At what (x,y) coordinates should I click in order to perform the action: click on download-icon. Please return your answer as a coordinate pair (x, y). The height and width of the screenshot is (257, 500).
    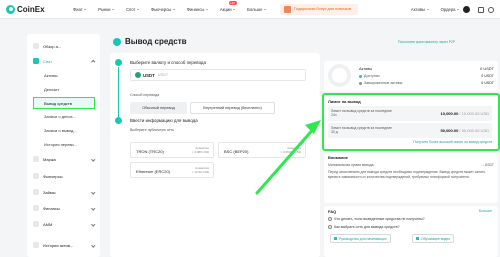
    Looking at the image, I should click on (481, 9).